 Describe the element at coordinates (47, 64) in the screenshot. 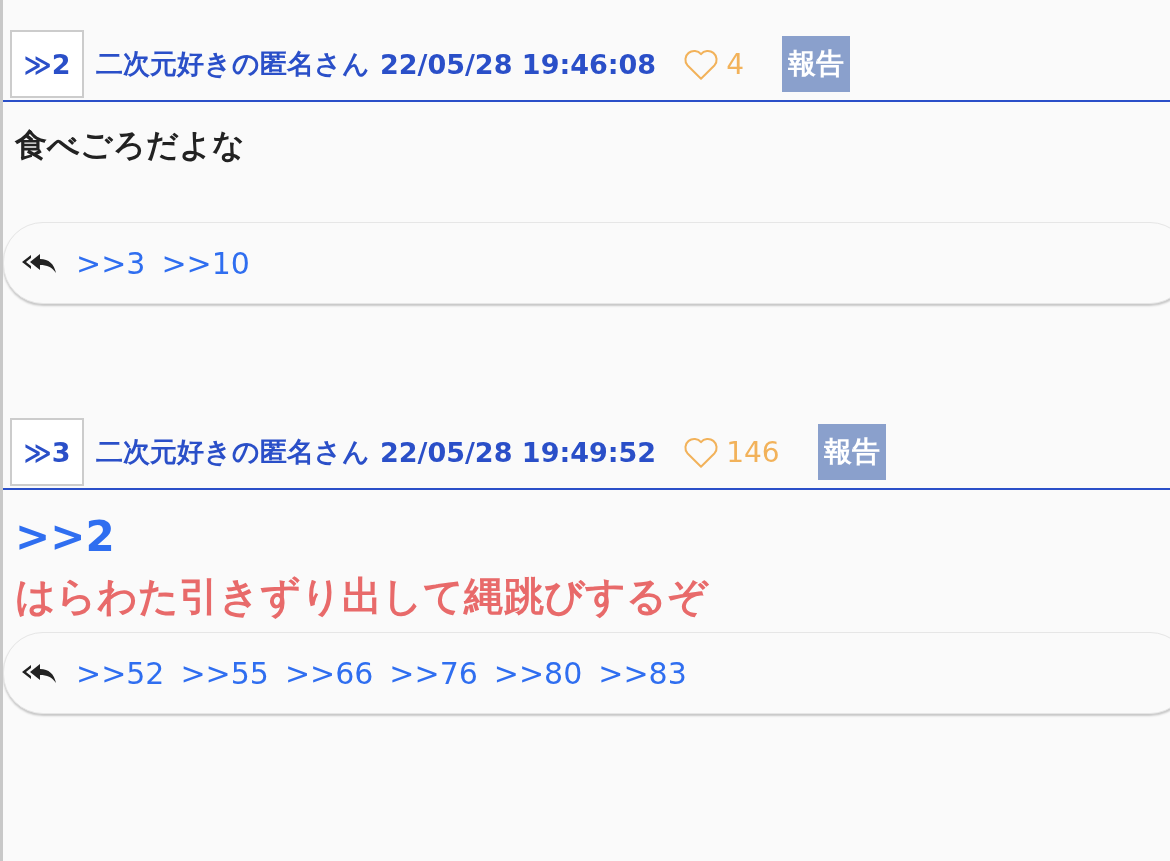

I see `post-number-link: ≫2` at that location.